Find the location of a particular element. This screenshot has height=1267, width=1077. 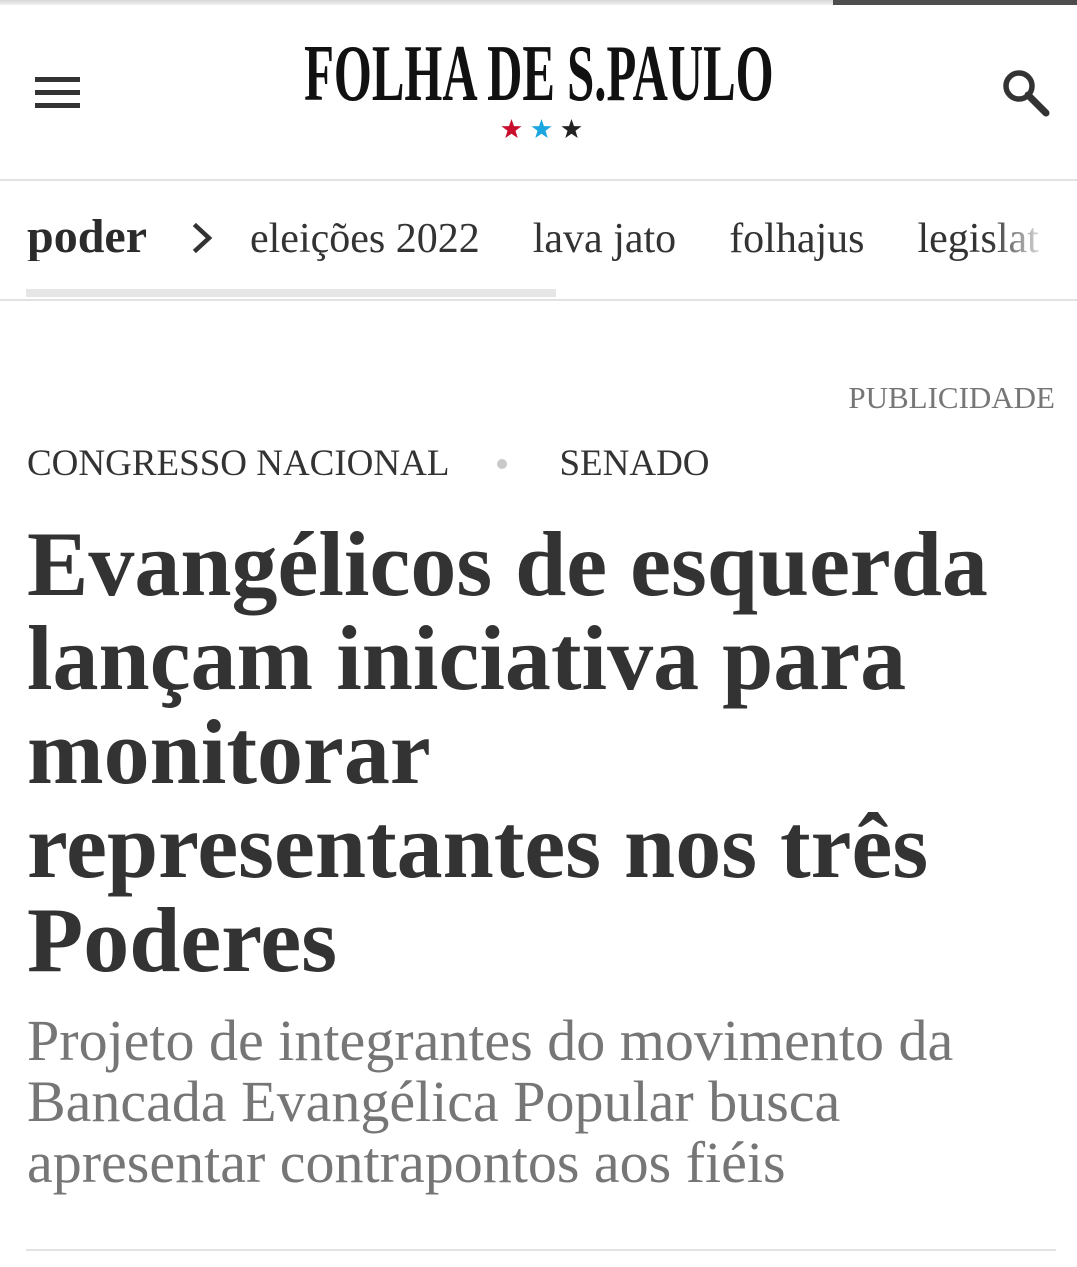

nav-scroll-fade is located at coordinates (1033, 239).